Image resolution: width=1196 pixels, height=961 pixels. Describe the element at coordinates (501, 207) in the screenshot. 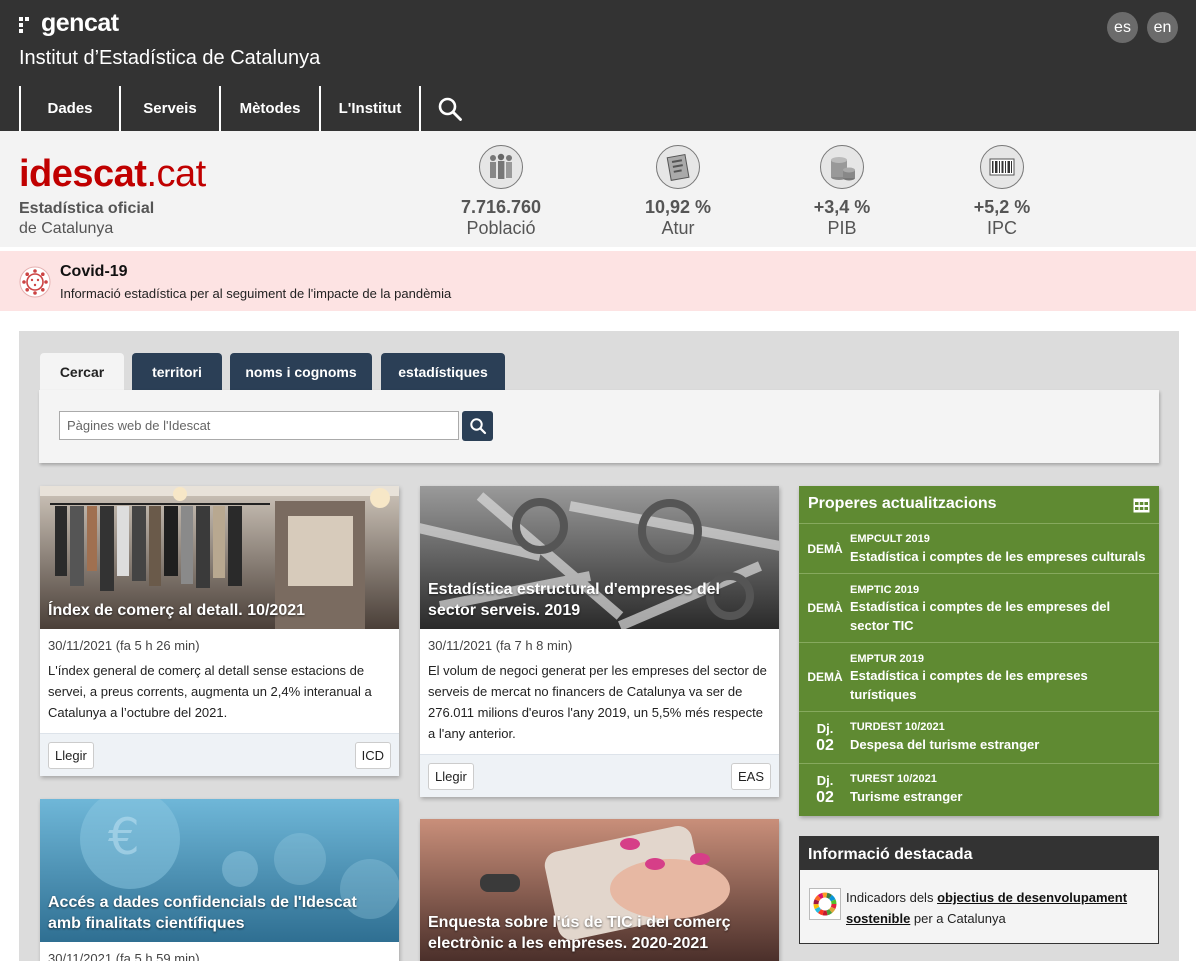

I see `stat-value: 7.716.760` at that location.